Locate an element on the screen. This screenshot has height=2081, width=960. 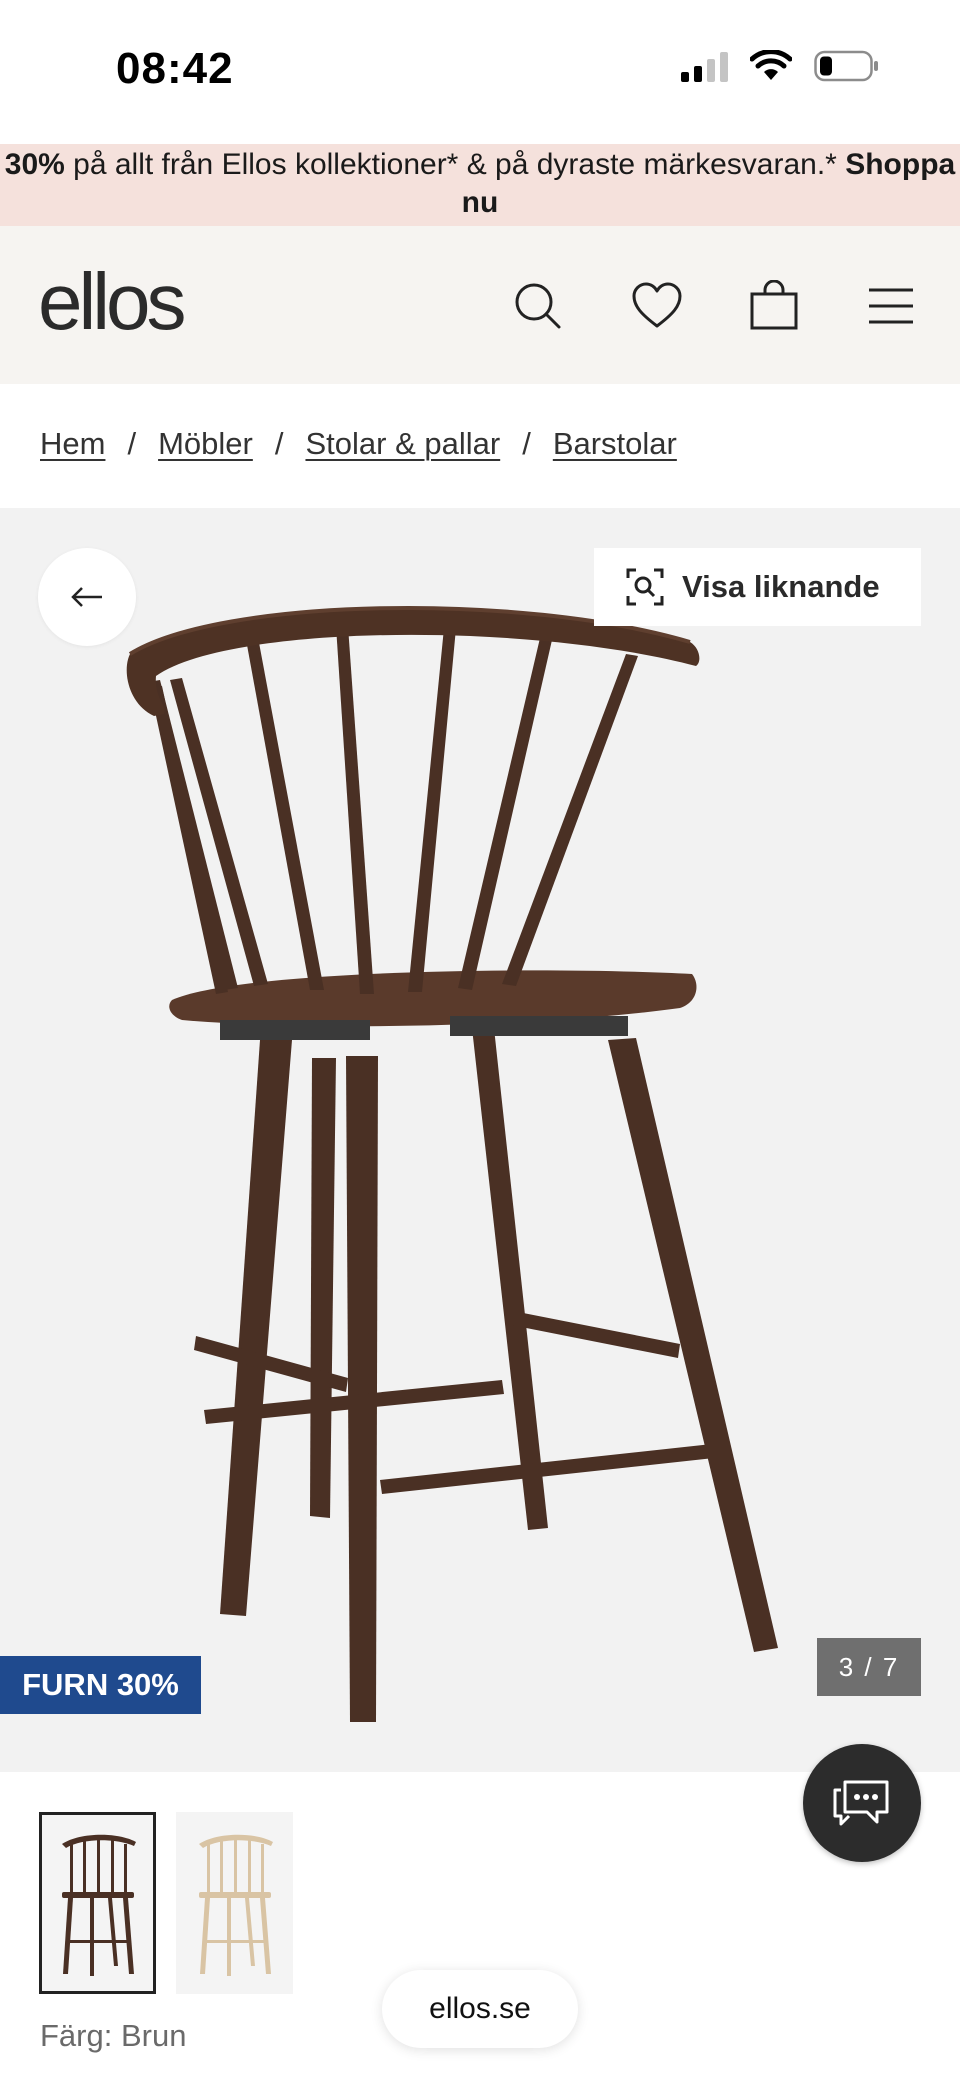
wifi-icon is located at coordinates (771, 65).